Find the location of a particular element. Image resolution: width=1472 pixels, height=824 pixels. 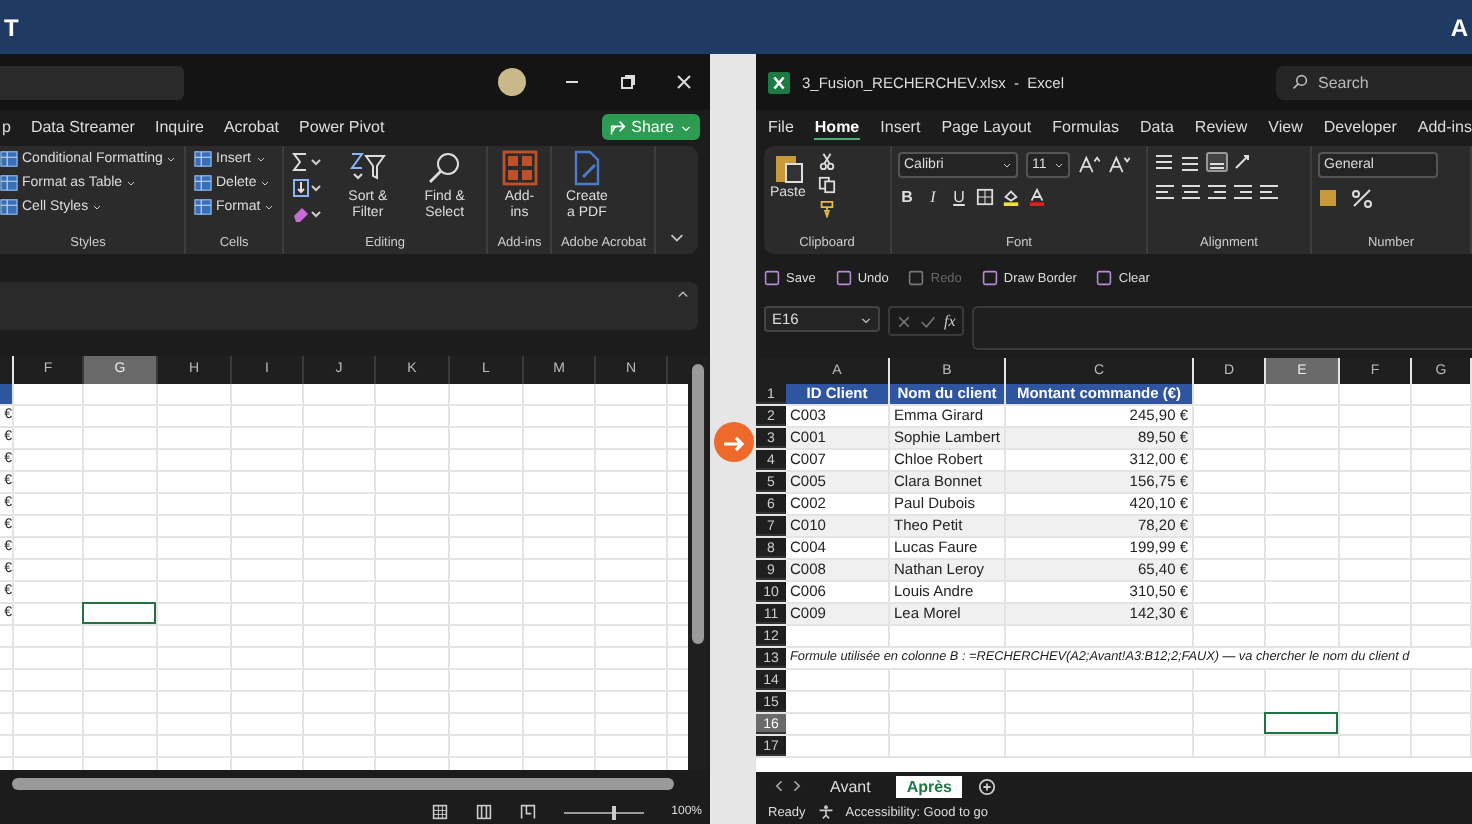

autosum-icon is located at coordinates (308, 162).